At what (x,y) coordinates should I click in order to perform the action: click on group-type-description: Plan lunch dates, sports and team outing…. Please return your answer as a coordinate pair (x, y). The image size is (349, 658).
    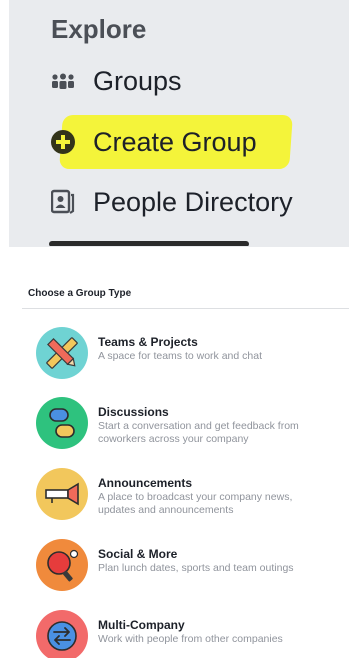
    Looking at the image, I should click on (196, 568).